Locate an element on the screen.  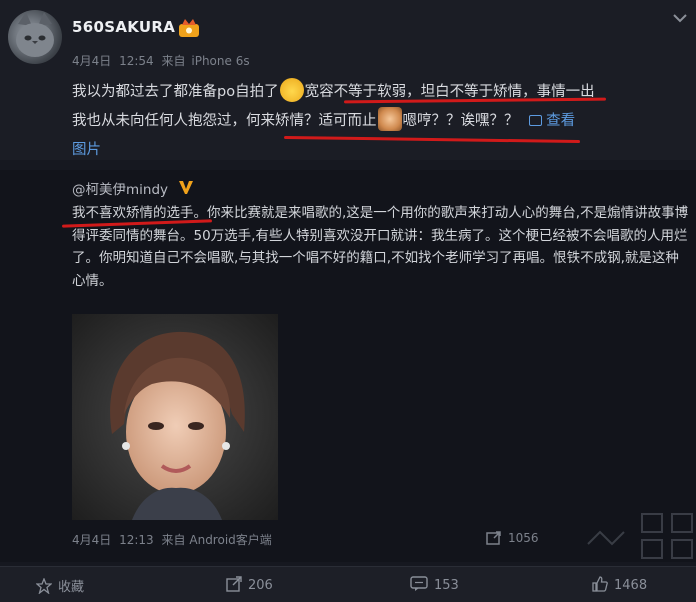
like-button: 1468 is located at coordinates (619, 584).